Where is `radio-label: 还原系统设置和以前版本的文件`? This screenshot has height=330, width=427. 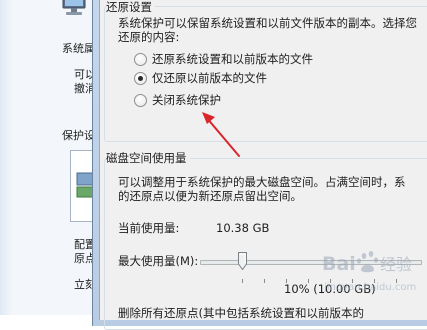
radio-label: 还原系统设置和以前版本的文件 is located at coordinates (232, 59).